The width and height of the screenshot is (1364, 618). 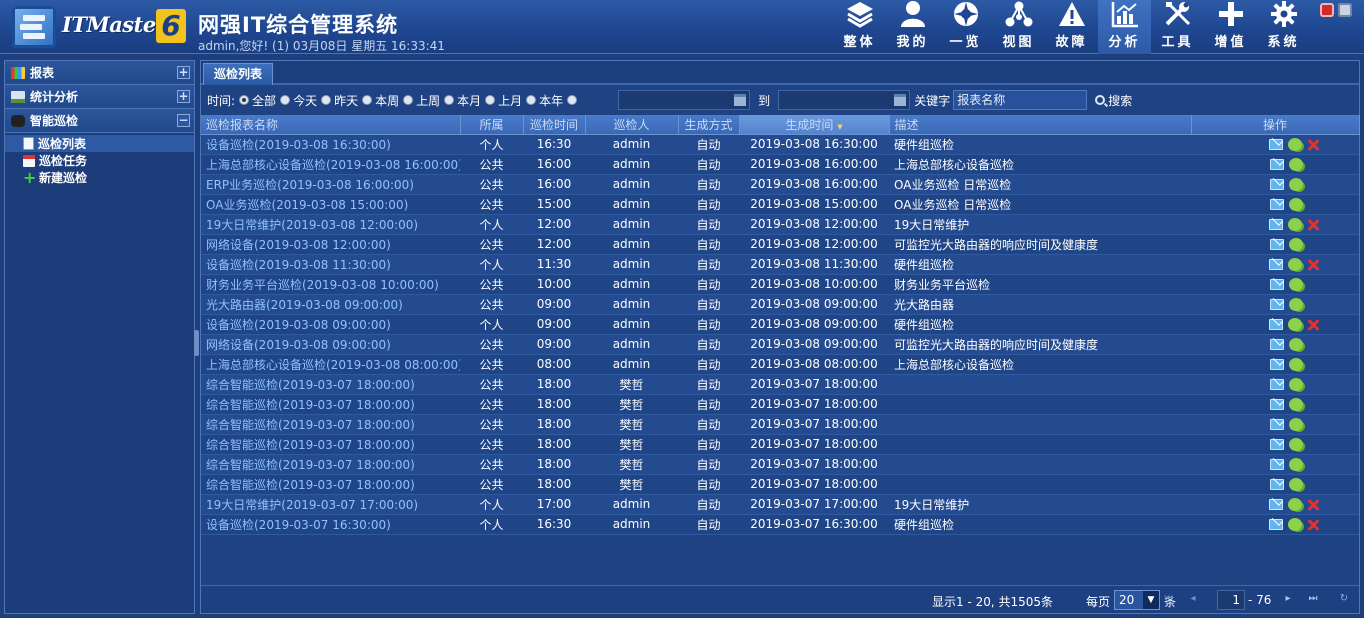 What do you see at coordinates (99, 121) in the screenshot?
I see `sidebar-section-inspection: 智能巡检 −` at bounding box center [99, 121].